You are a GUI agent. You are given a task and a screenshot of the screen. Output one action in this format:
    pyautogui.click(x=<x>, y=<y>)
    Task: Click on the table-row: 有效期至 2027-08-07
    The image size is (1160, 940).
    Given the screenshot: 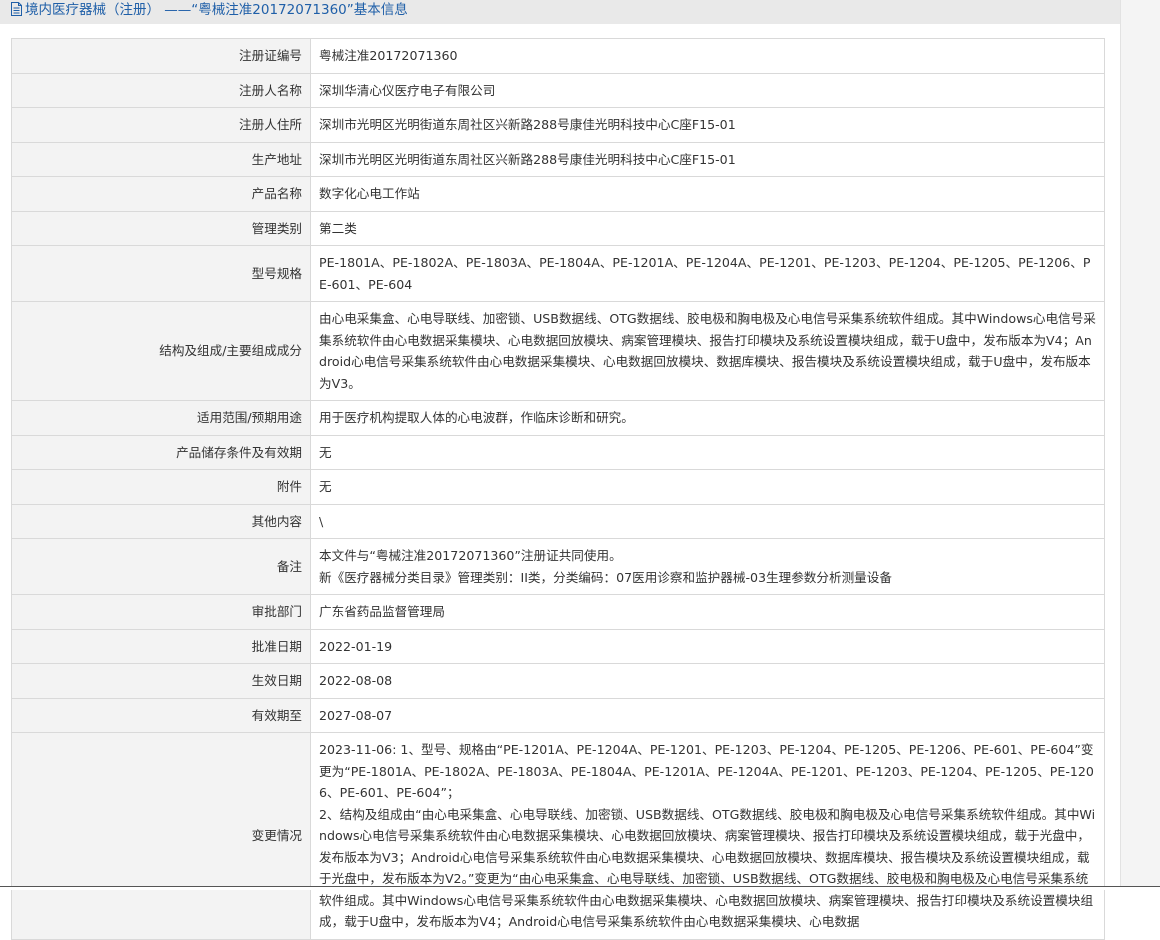 What is the action you would take?
    pyautogui.click(x=558, y=715)
    